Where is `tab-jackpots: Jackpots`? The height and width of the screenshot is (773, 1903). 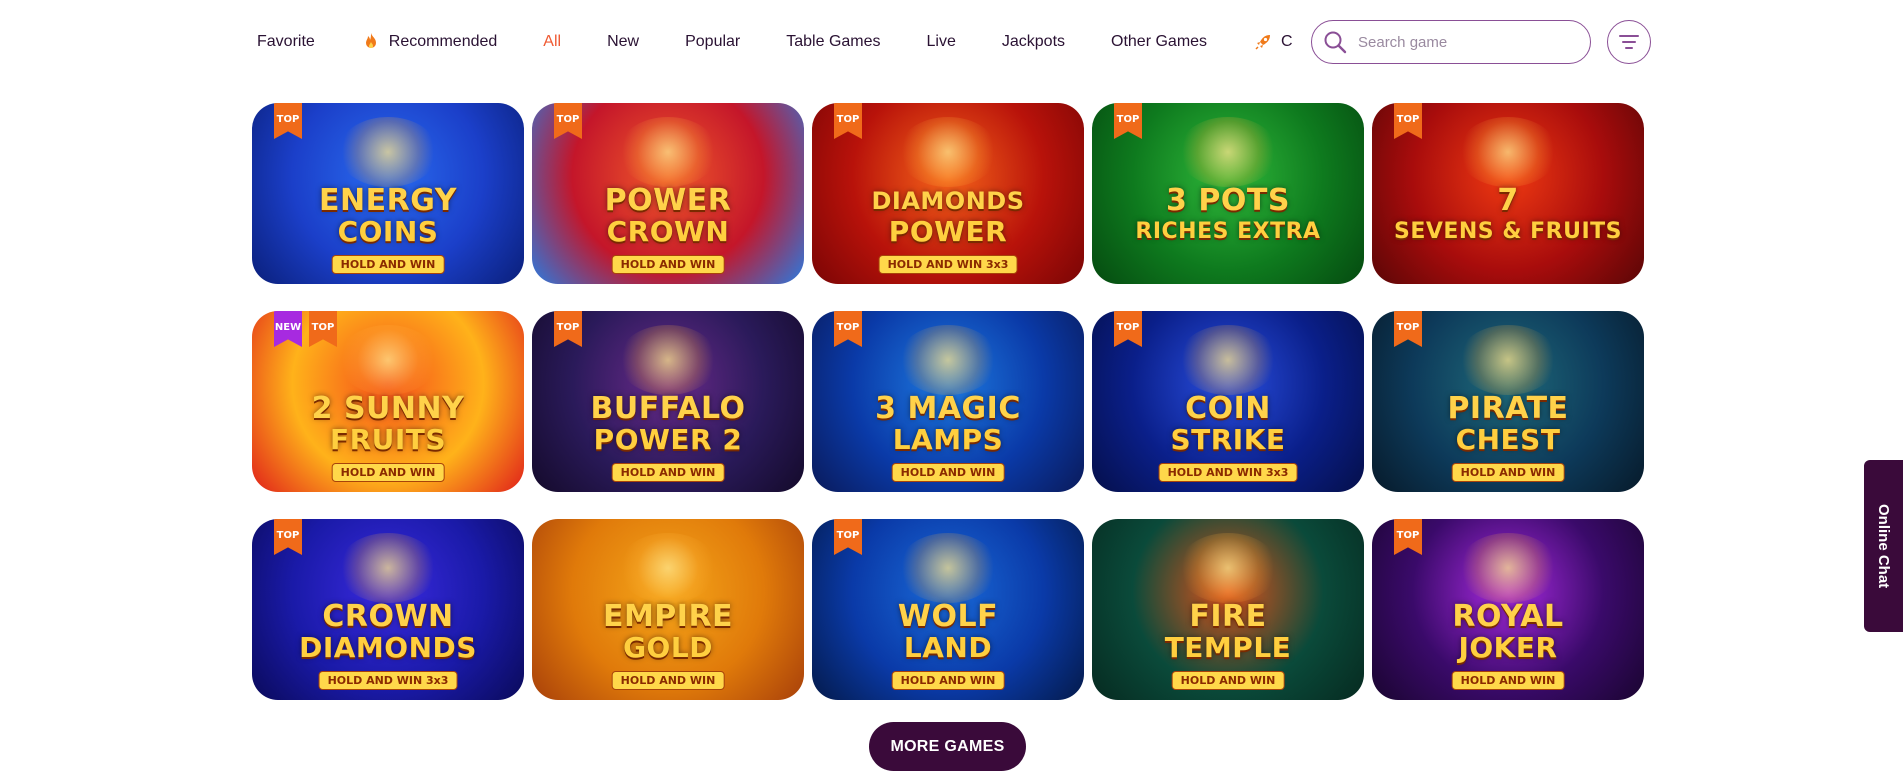
tab-jackpots: Jackpots is located at coordinates (1033, 42).